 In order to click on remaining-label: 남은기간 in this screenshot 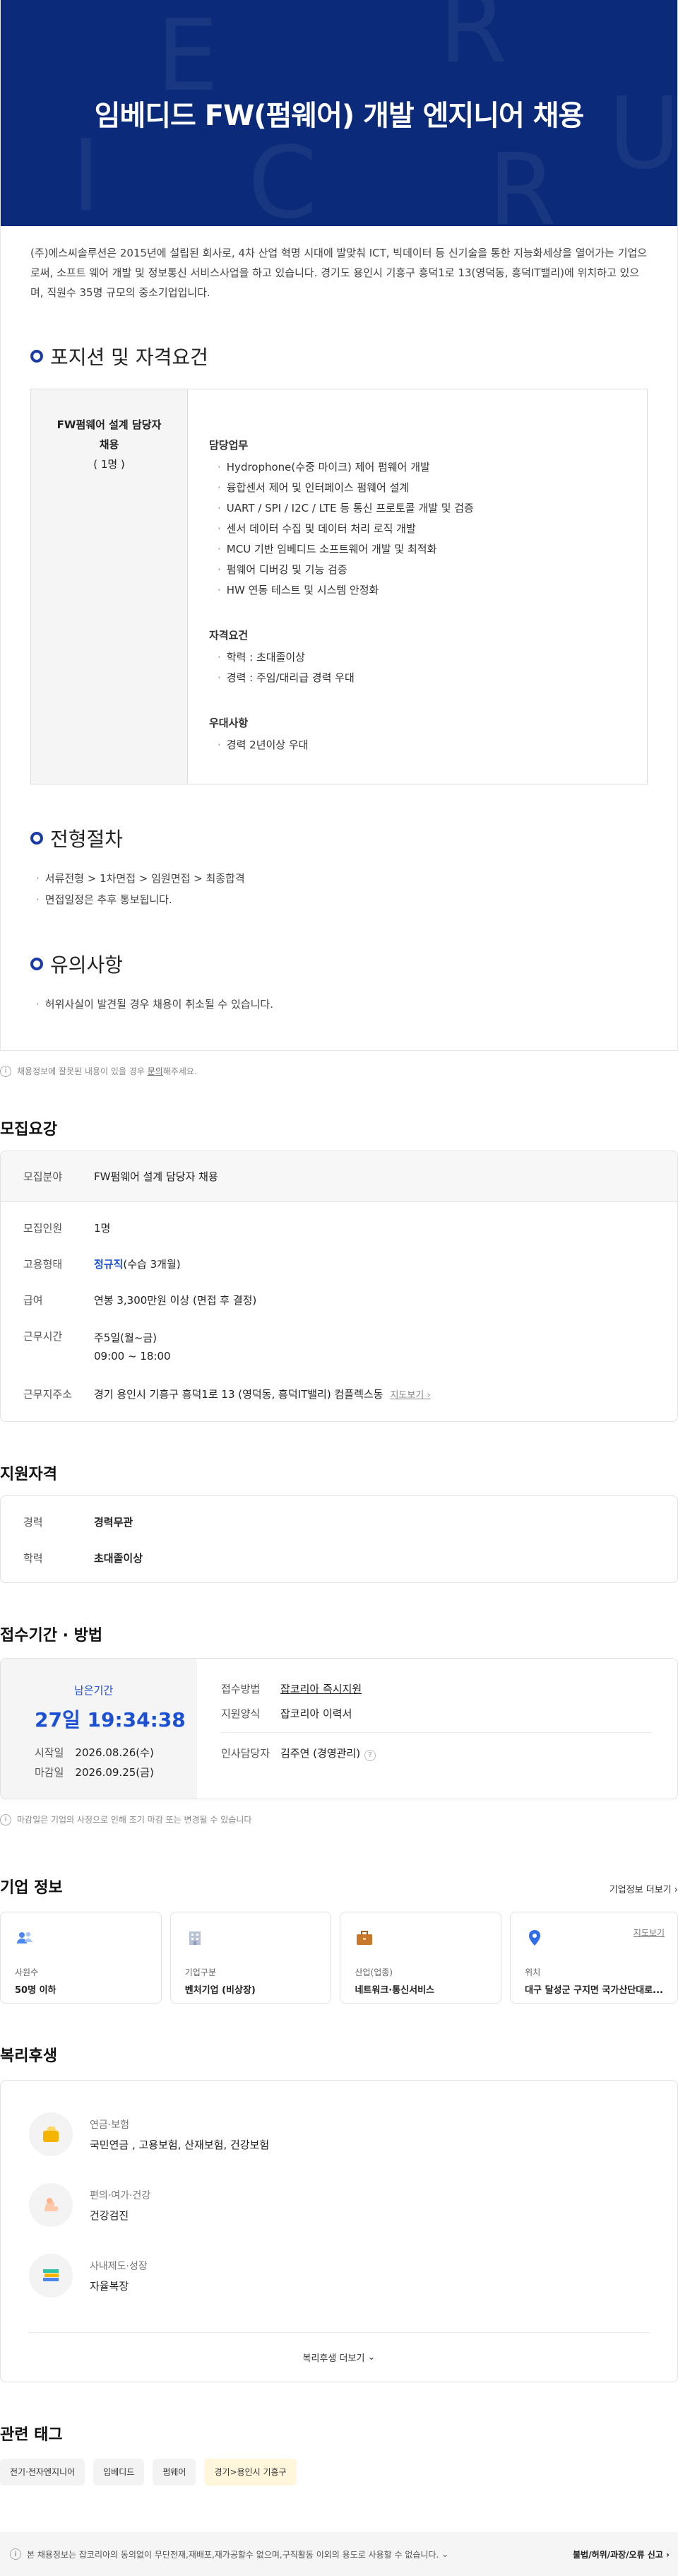, I will do `click(94, 1690)`.